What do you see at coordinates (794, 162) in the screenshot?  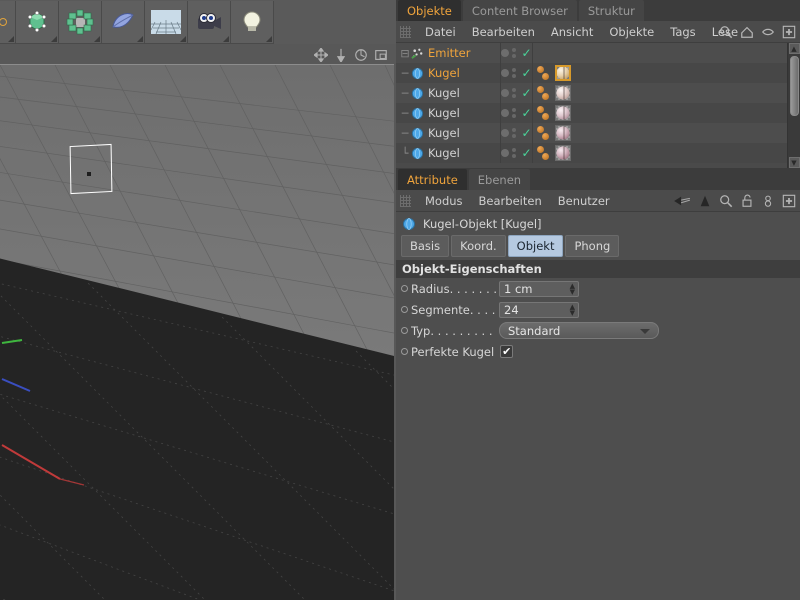 I see `scroll-down-arrow: ▼` at bounding box center [794, 162].